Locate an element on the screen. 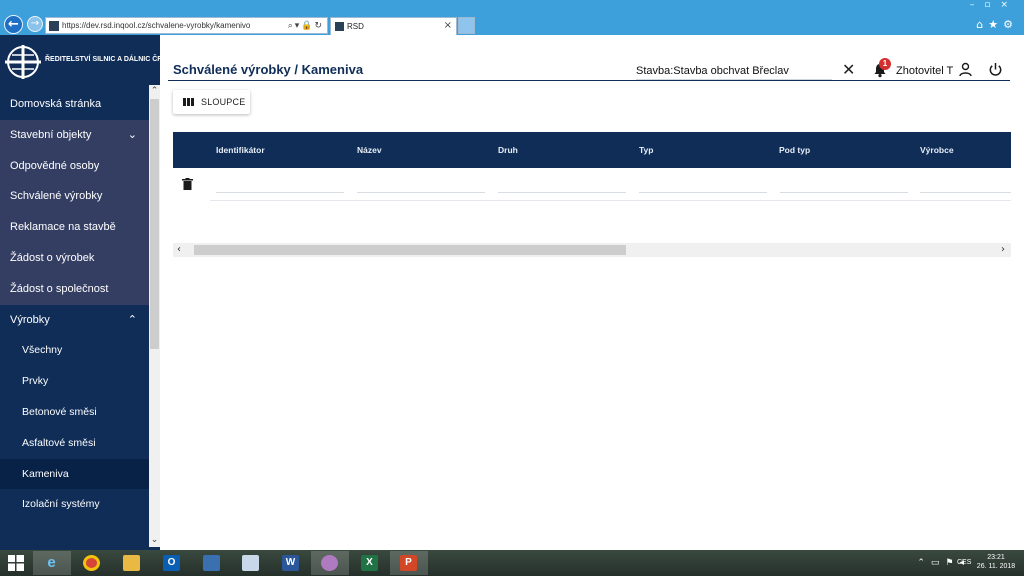 Image resolution: width=1024 pixels, height=576 pixels. notification-badge: 1 is located at coordinates (885, 64).